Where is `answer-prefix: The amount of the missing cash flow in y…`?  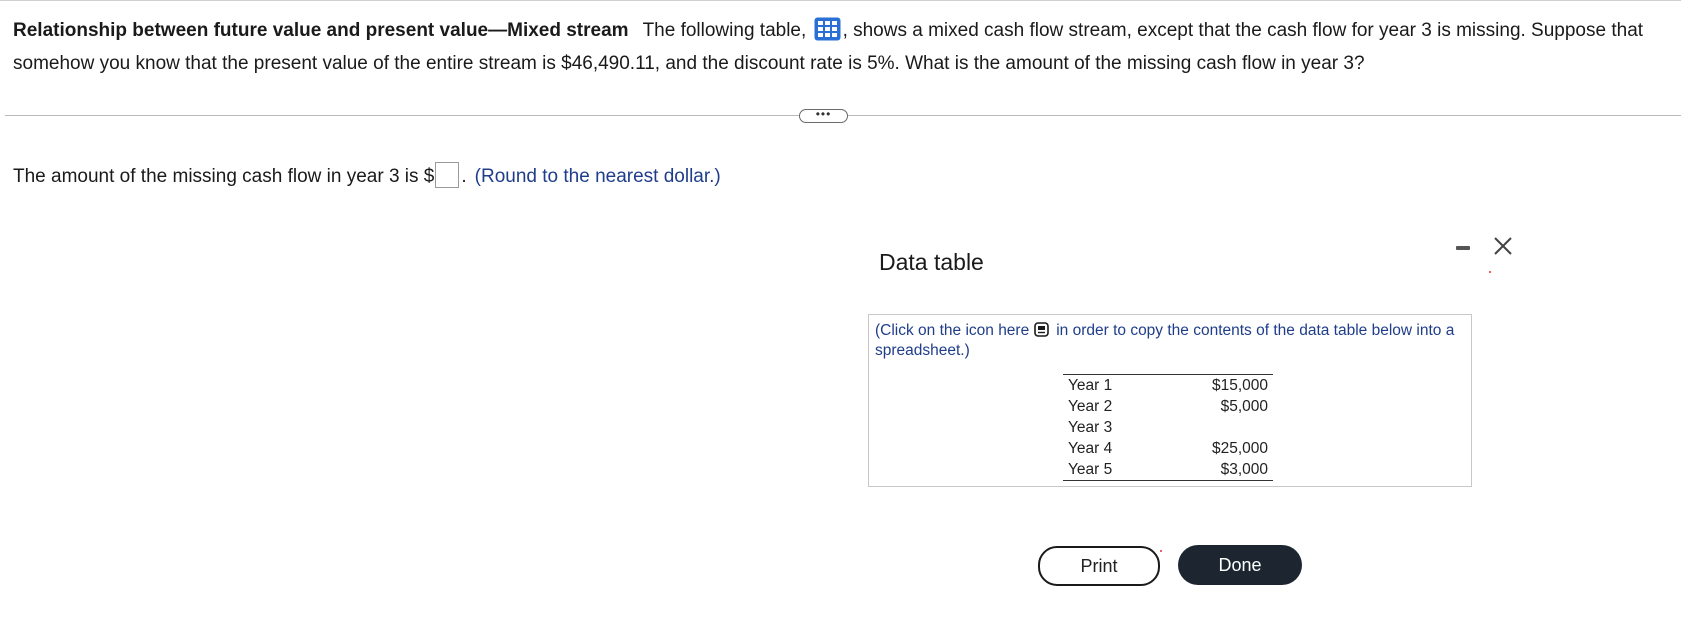
answer-prefix: The amount of the missing cash flow in y… is located at coordinates (224, 176).